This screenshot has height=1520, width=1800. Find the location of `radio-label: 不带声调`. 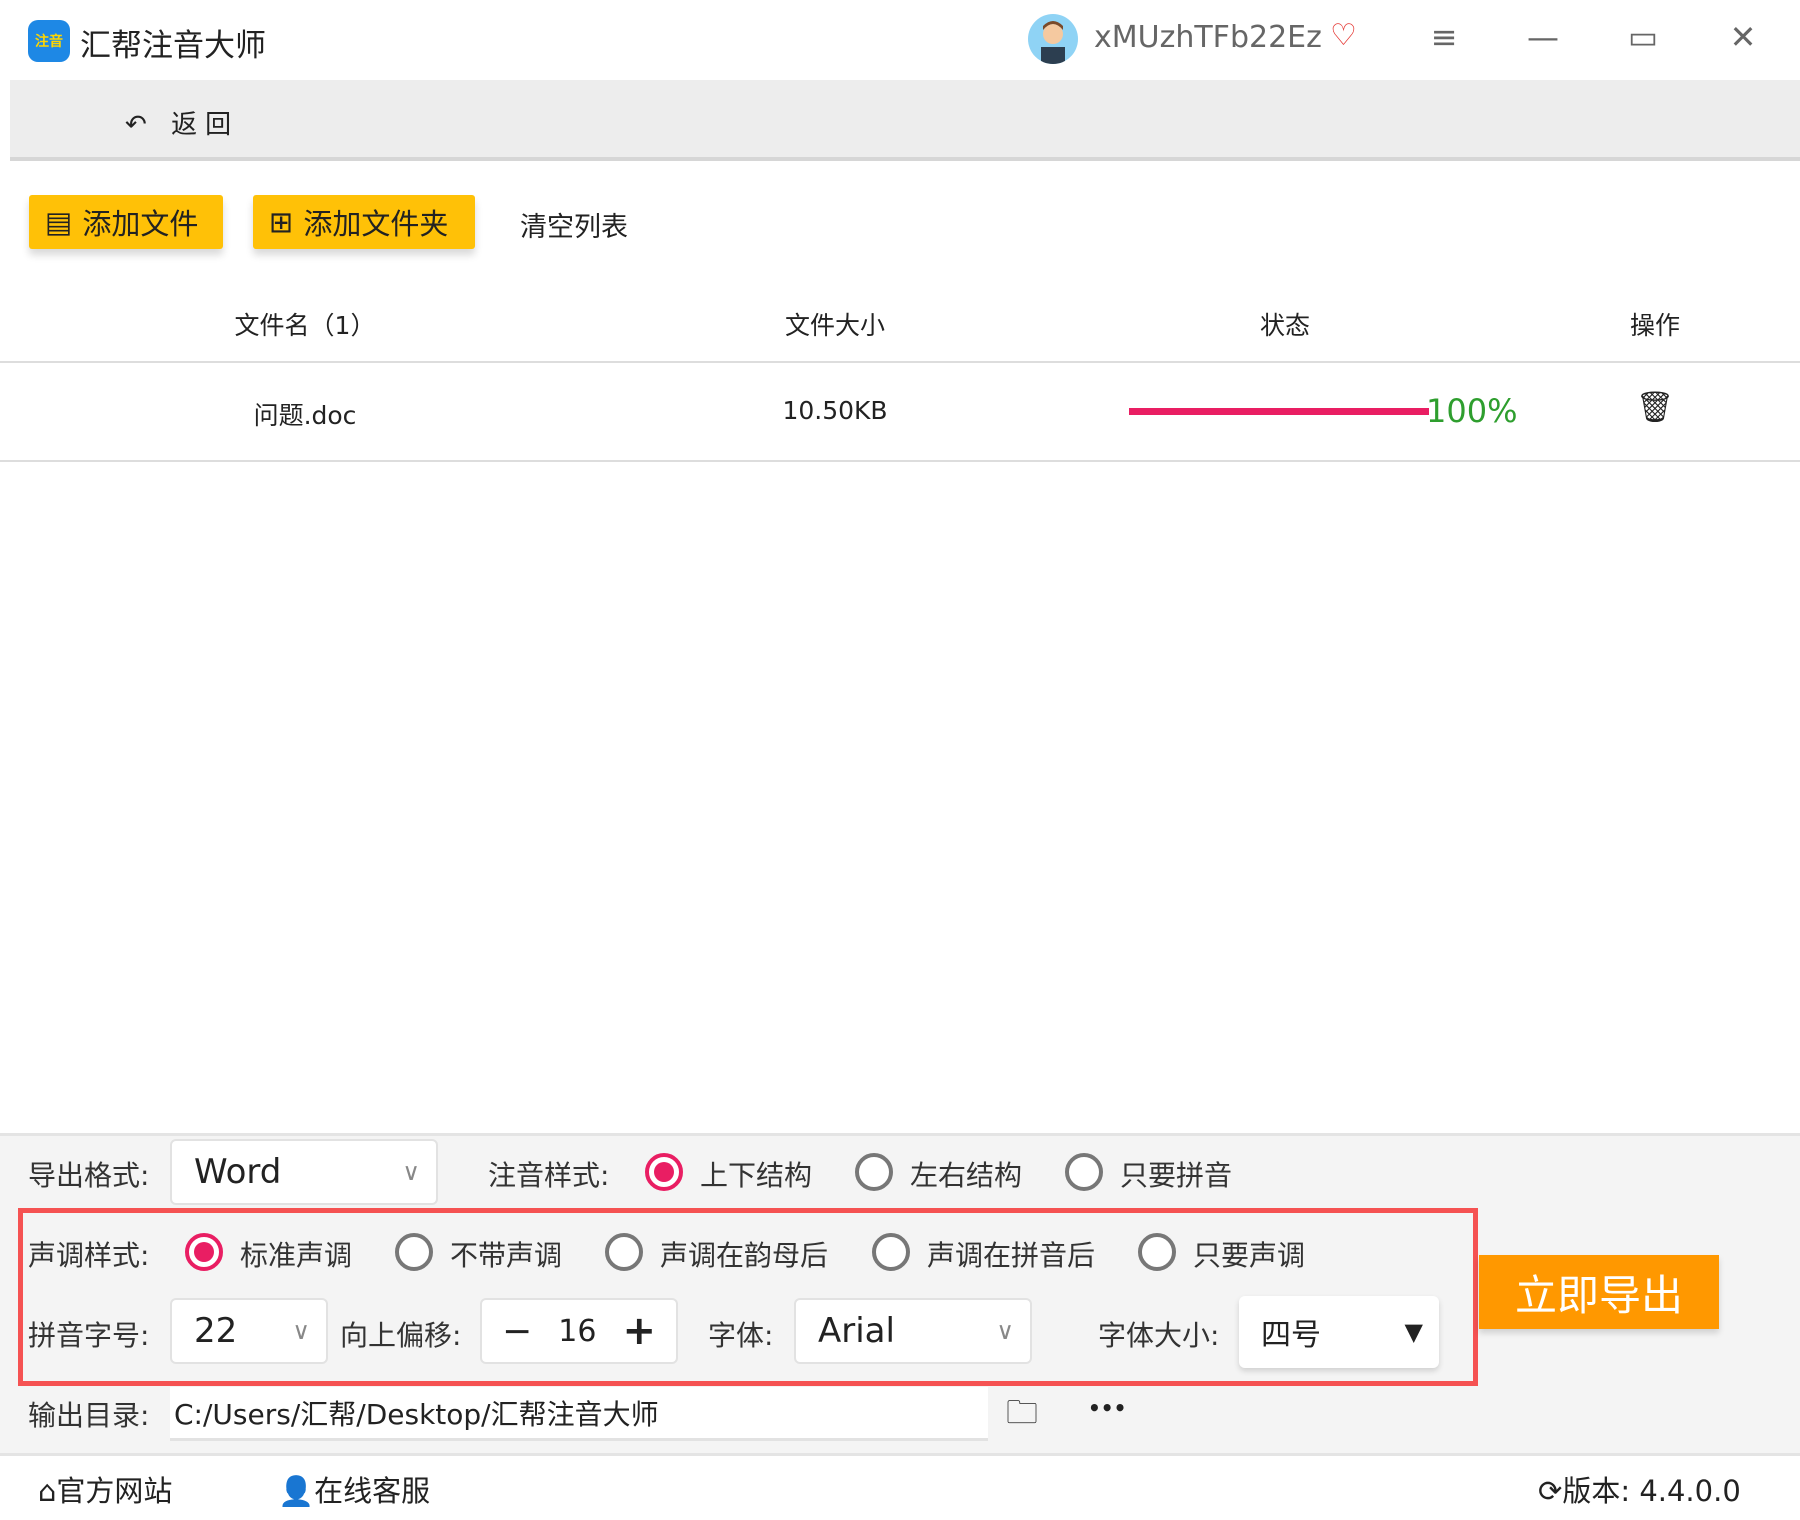

radio-label: 不带声调 is located at coordinates (506, 1255).